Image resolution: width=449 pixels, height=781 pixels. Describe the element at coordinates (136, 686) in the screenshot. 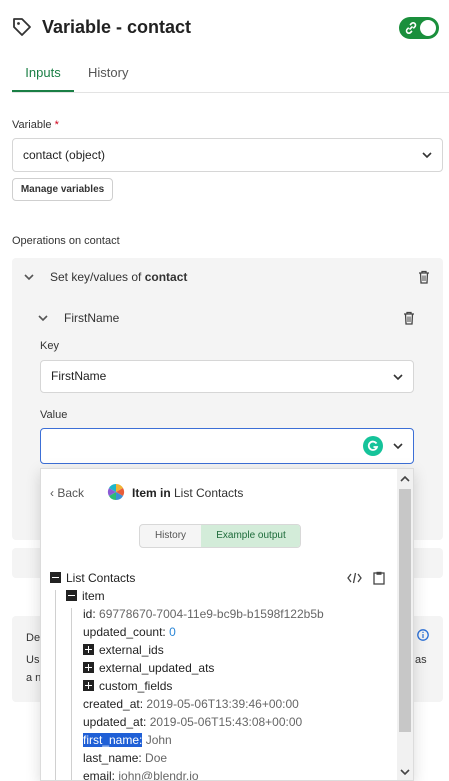

I see `tree-key: custom_fields` at that location.